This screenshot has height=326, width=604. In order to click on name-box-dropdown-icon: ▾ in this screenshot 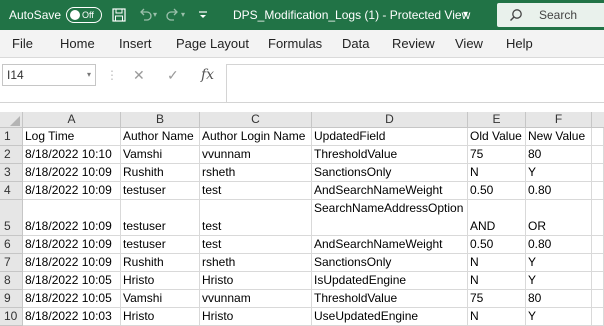, I will do `click(89, 75)`.